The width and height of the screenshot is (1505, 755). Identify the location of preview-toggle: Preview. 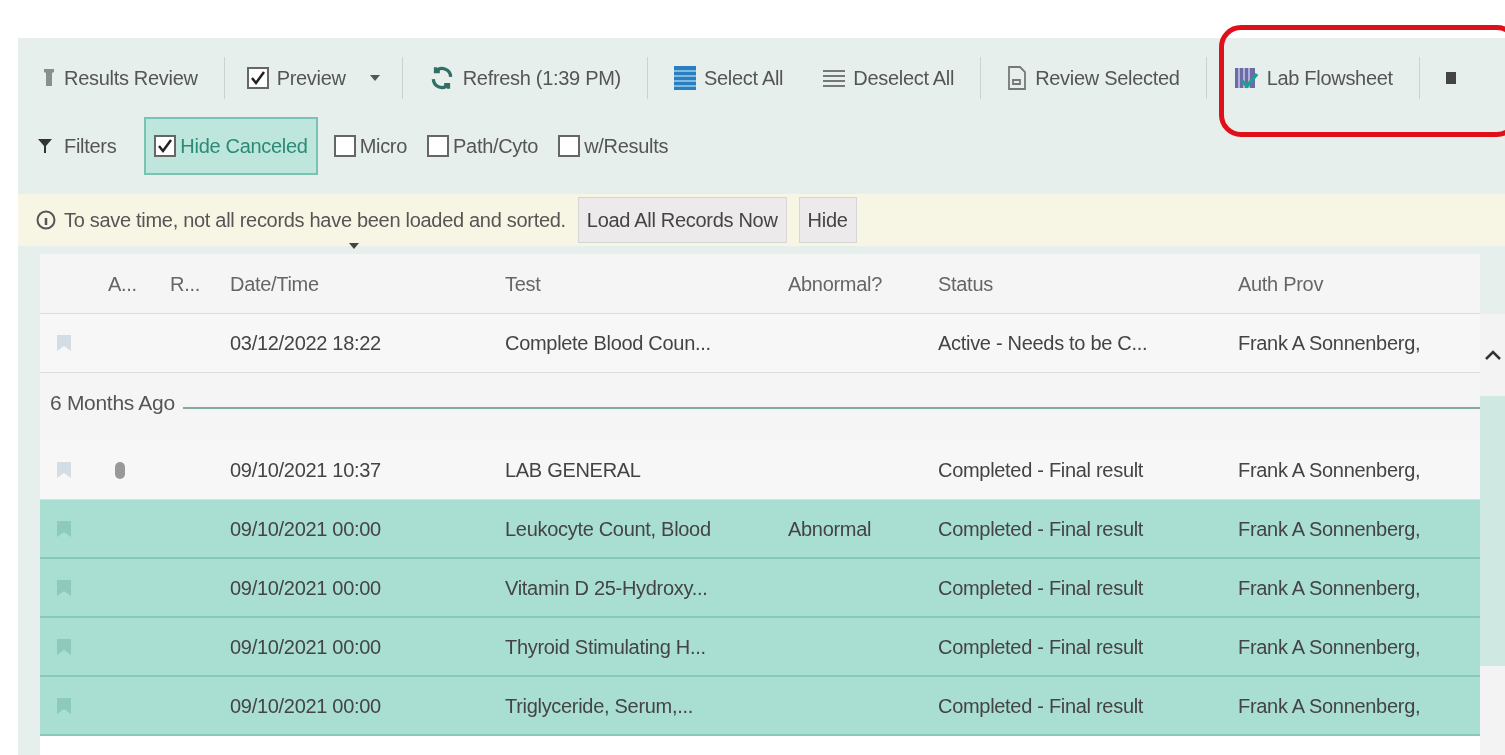
(311, 78).